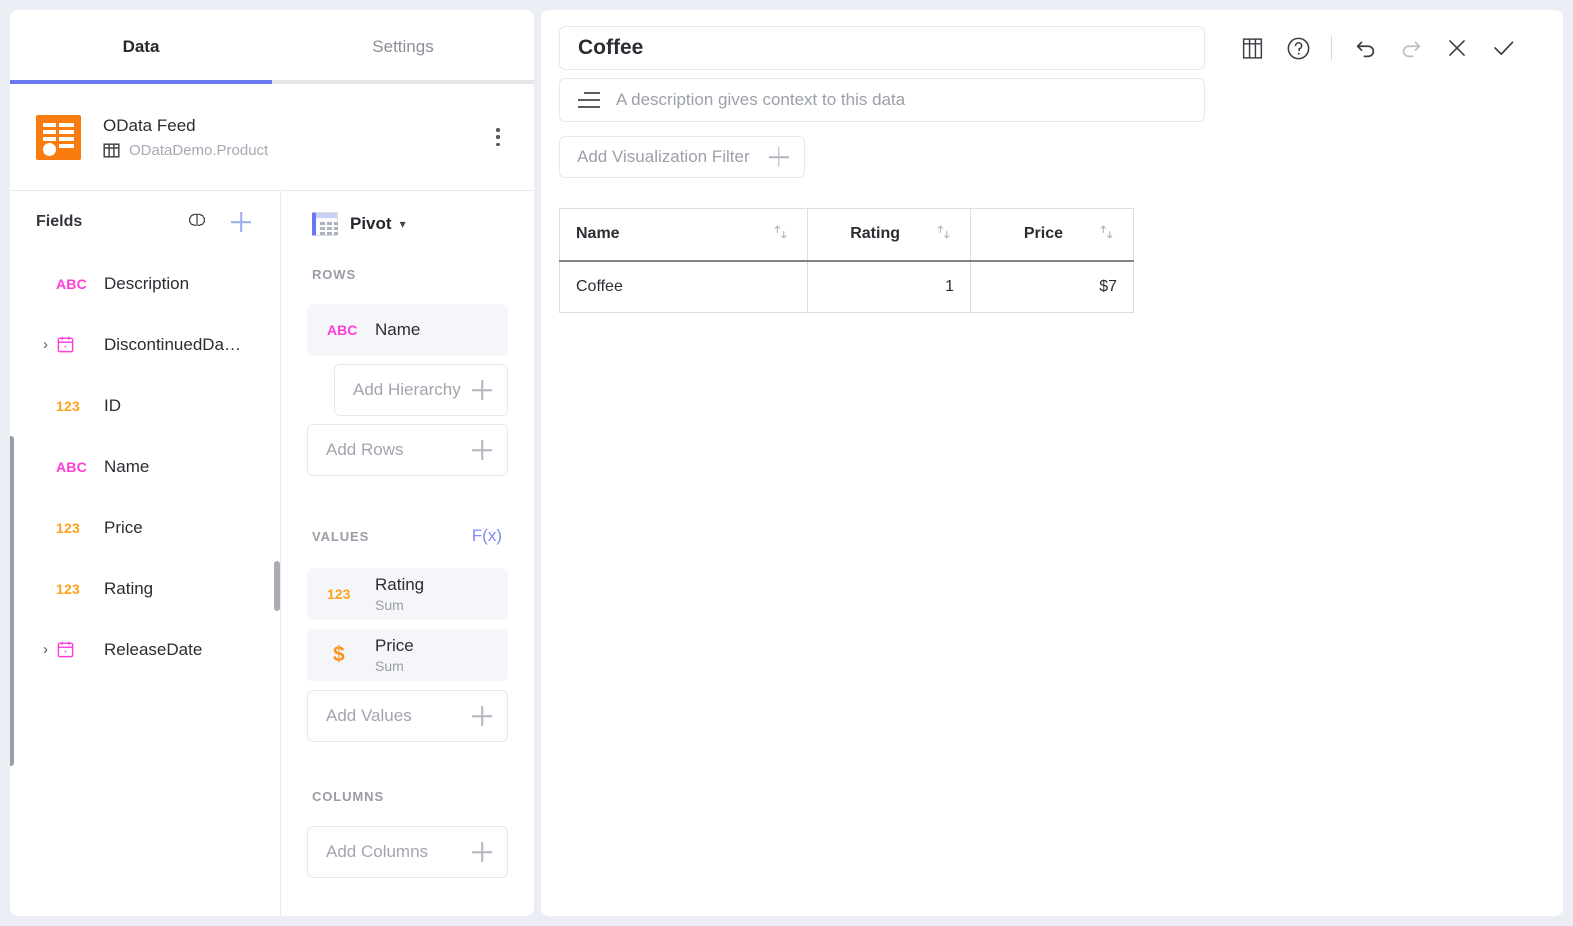  I want to click on column-header-label: Name, so click(598, 234).